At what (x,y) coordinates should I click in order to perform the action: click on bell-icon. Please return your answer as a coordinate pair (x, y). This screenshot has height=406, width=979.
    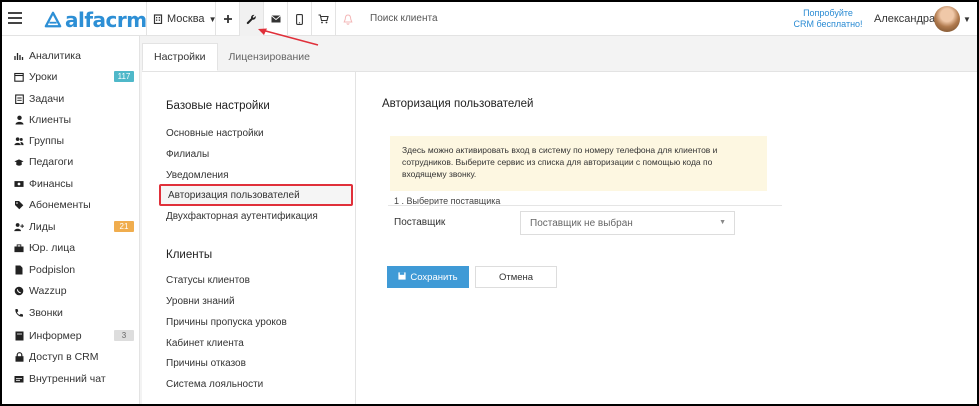
    Looking at the image, I should click on (347, 19).